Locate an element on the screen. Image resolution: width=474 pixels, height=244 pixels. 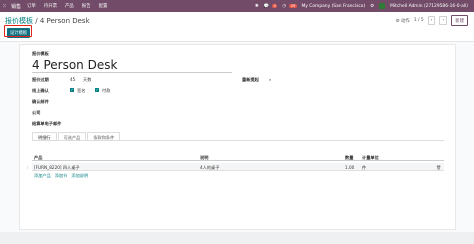
validity-unit: 天数 is located at coordinates (87, 79).